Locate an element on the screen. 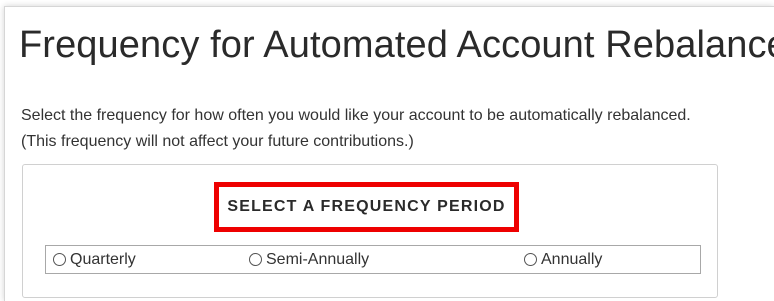 The image size is (774, 301). radio-option-semi-annually: Semi-Annually is located at coordinates (309, 259).